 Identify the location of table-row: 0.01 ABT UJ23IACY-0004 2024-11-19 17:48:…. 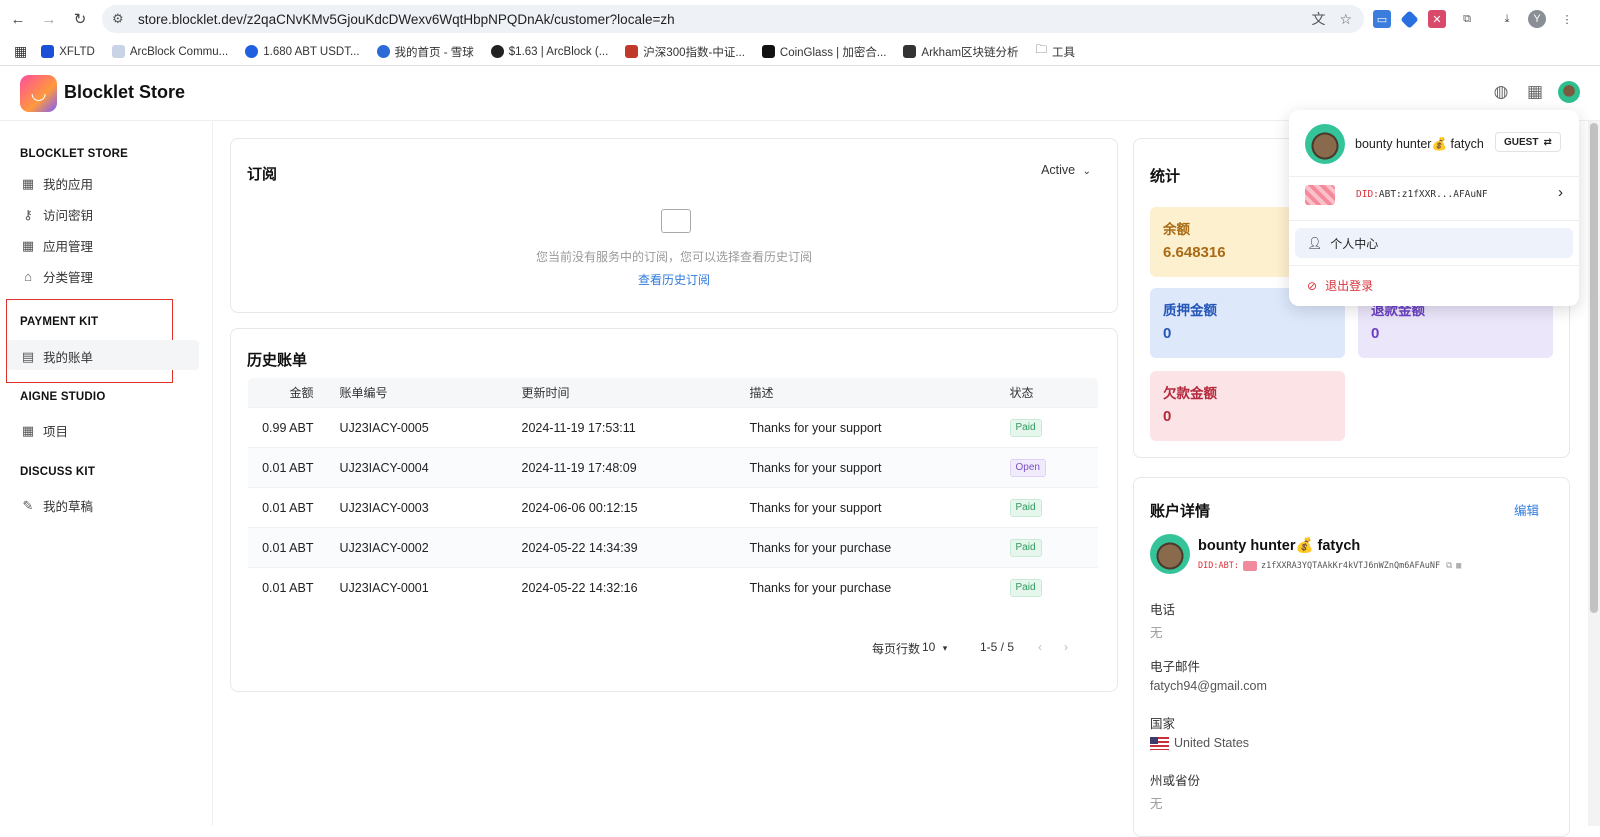
(673, 467).